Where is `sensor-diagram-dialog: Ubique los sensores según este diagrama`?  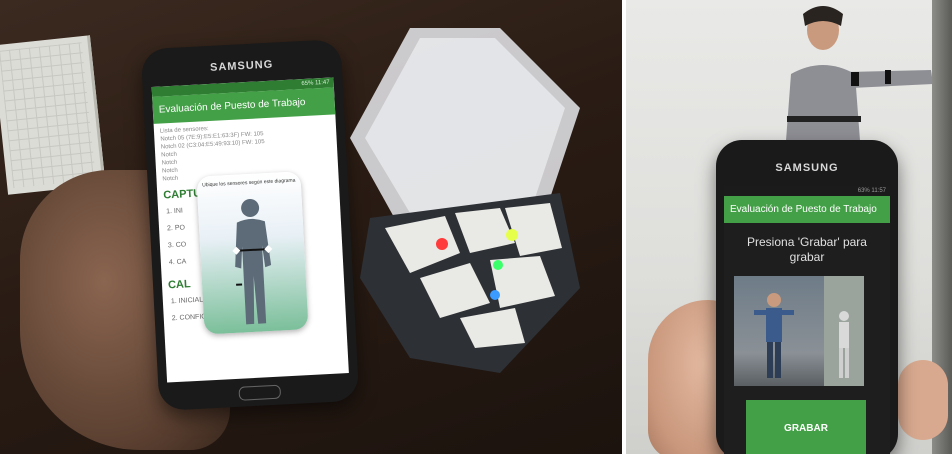
sensor-diagram-dialog: Ubique los sensores según este diagrama is located at coordinates (252, 253).